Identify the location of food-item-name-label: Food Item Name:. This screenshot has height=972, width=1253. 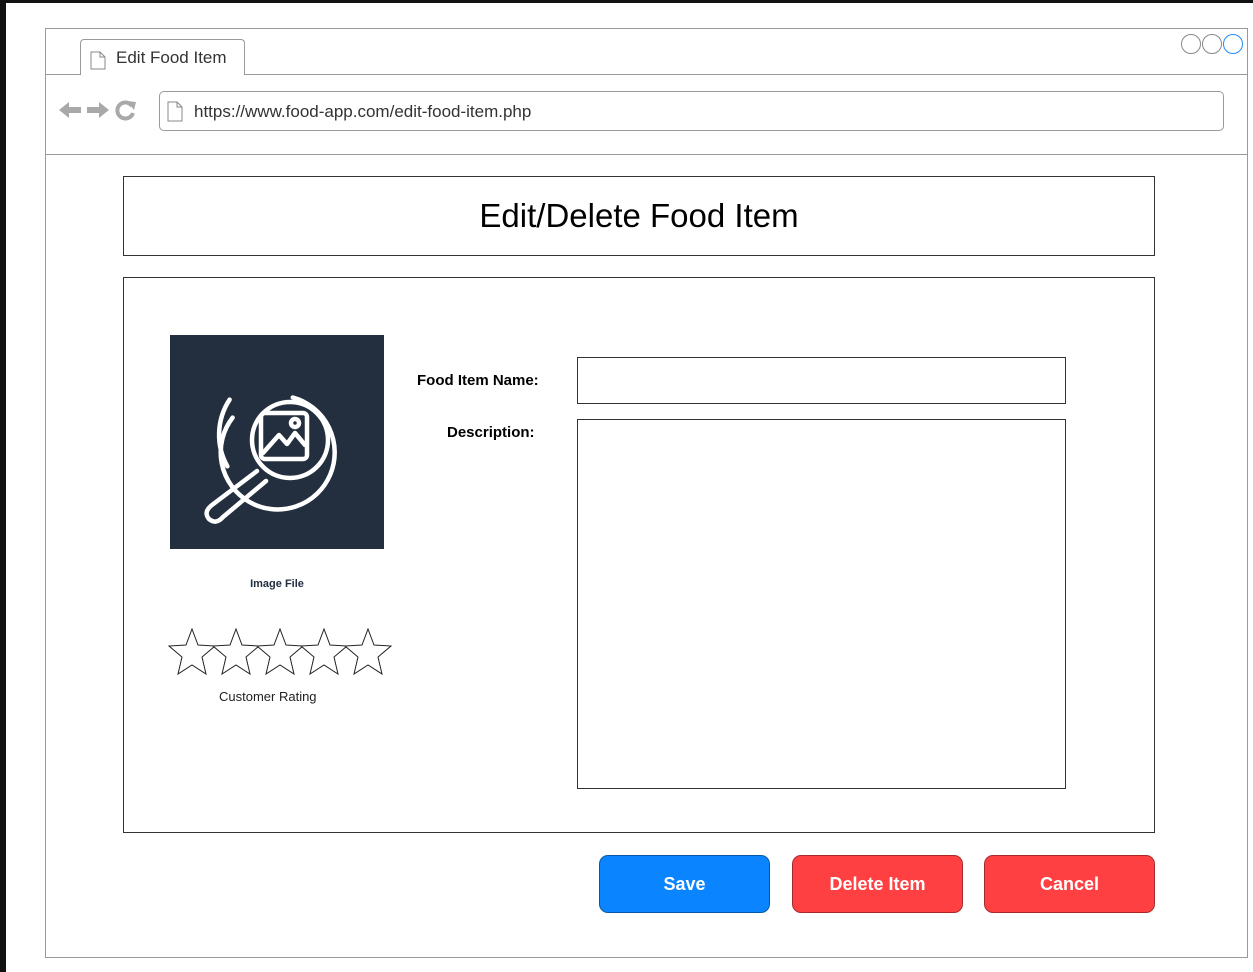
(478, 380).